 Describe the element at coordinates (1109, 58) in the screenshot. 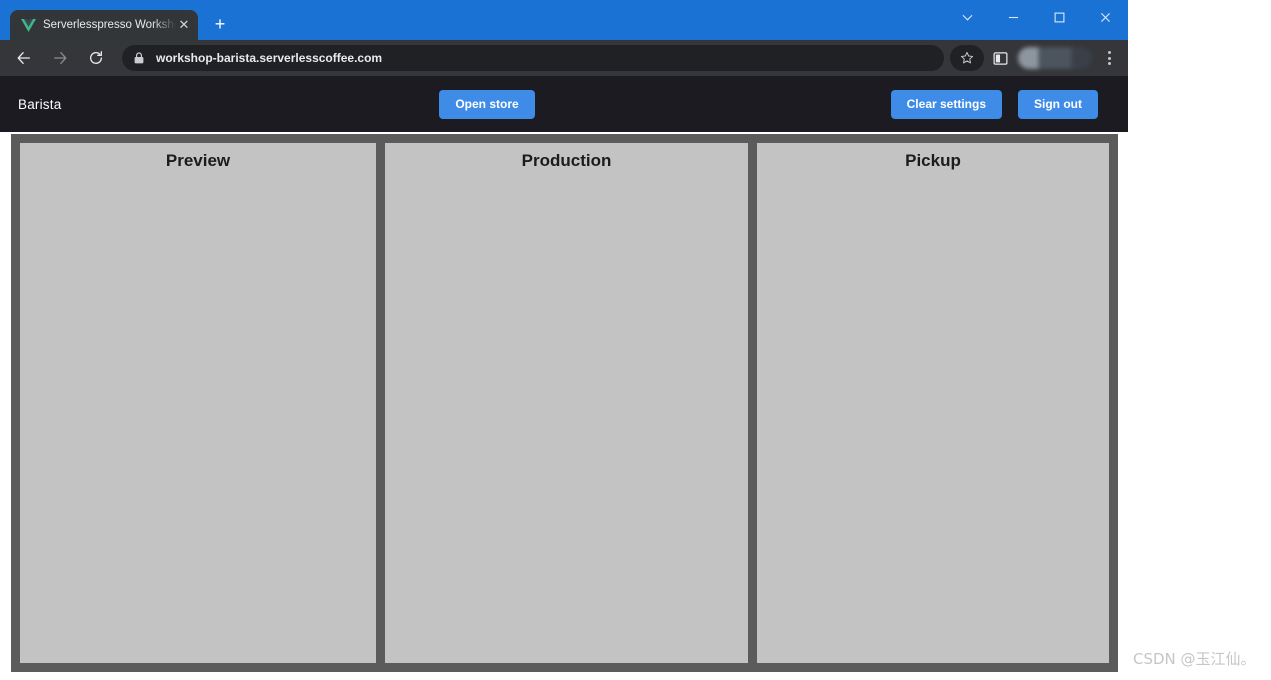

I see `three-dot-menu-icon` at that location.